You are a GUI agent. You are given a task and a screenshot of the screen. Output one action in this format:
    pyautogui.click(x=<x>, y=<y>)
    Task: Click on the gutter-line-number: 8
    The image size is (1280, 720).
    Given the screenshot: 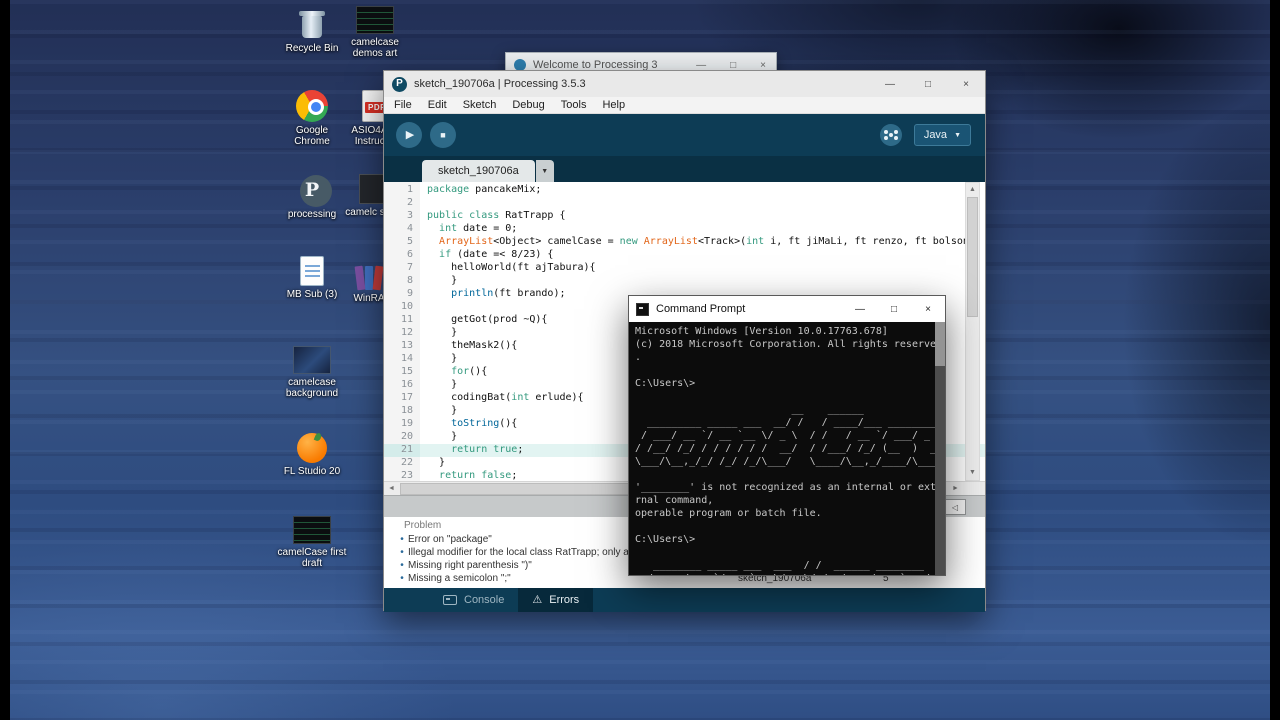 What is the action you would take?
    pyautogui.click(x=409, y=280)
    